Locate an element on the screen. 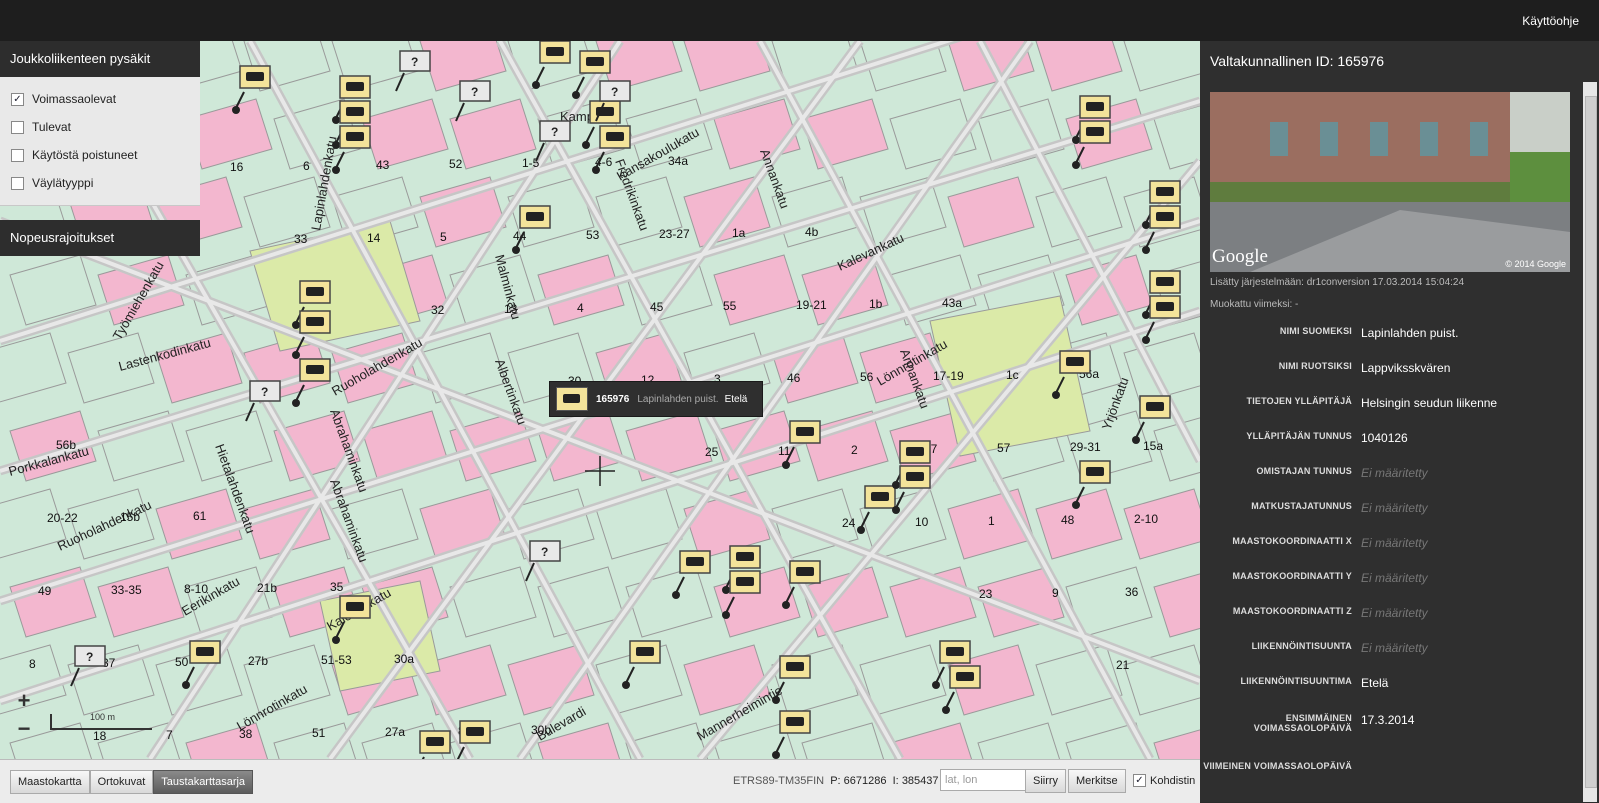 The width and height of the screenshot is (1599, 803). house-number: 8-10 is located at coordinates (196, 589).